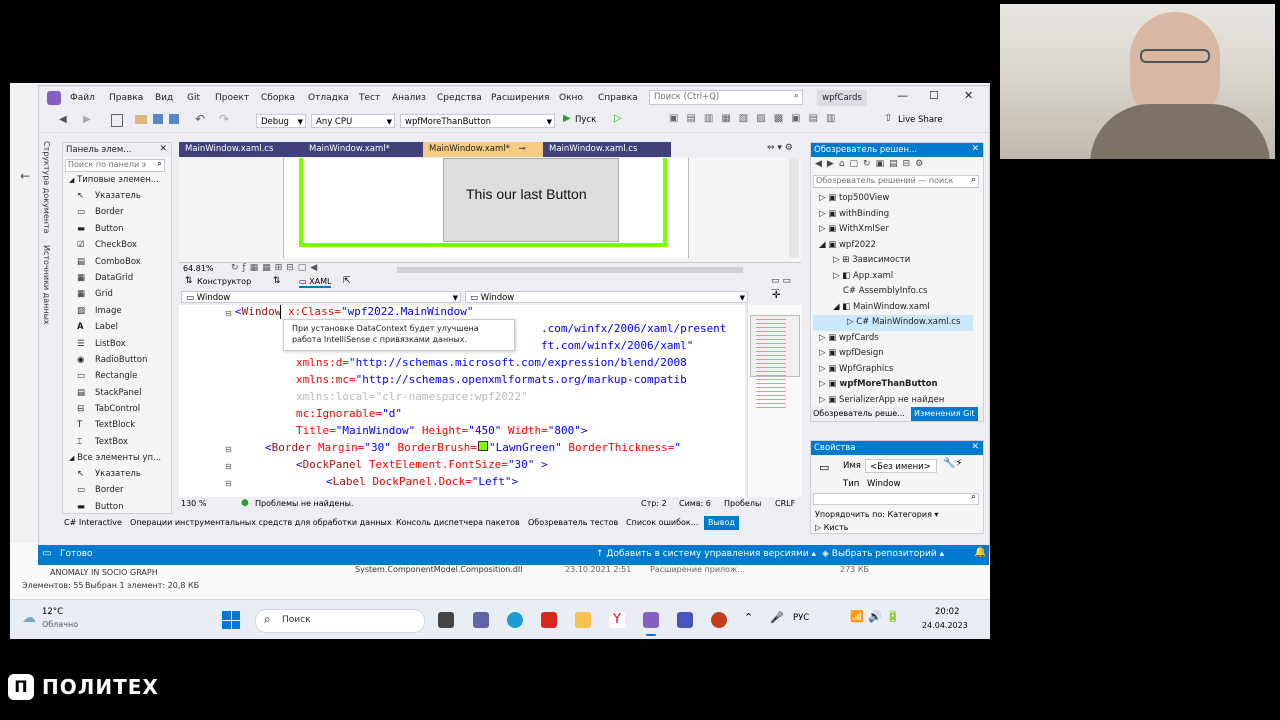 Image resolution: width=1280 pixels, height=720 pixels. I want to click on eol-indicator: CRLF, so click(785, 503).